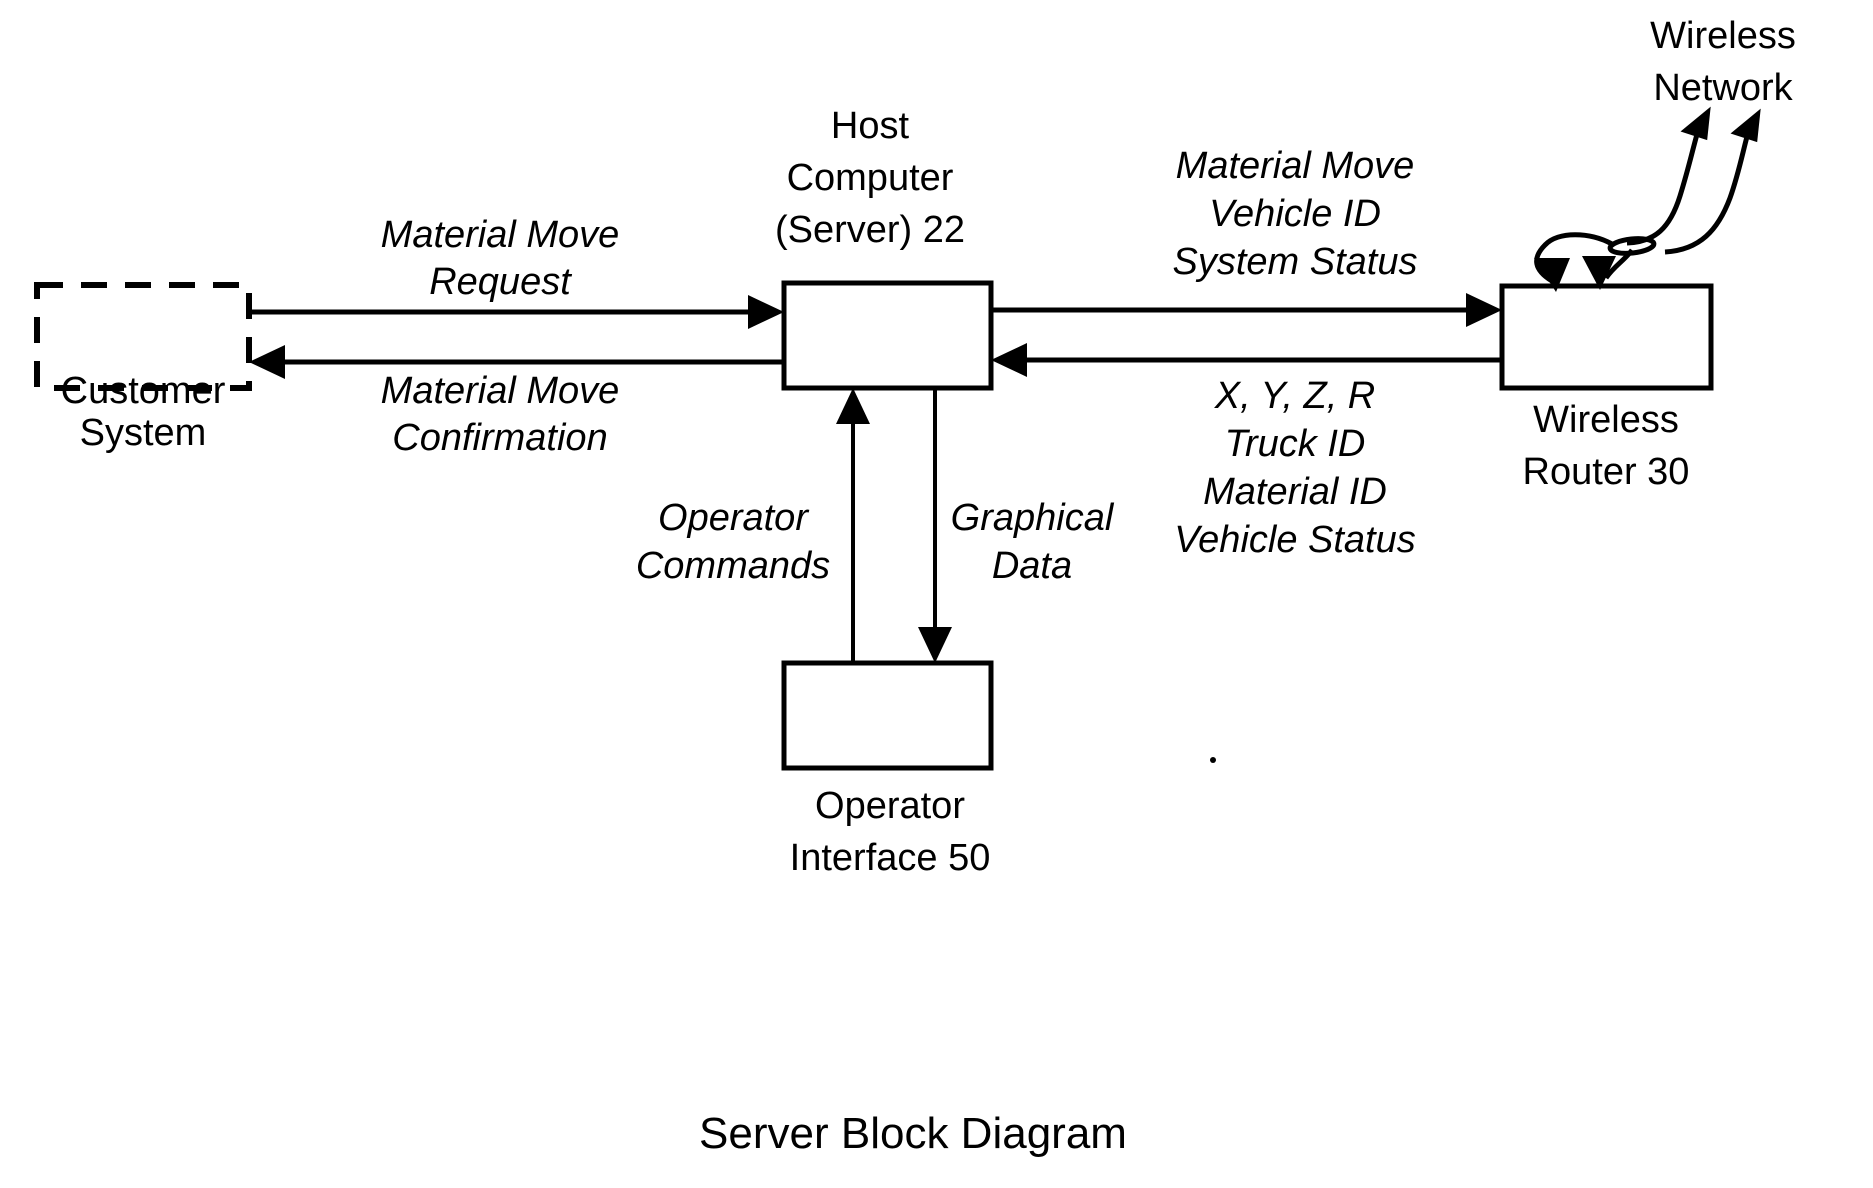 This screenshot has height=1188, width=1873. What do you see at coordinates (1033, 518) in the screenshot?
I see `graphical-data-label-line1: Graphical` at bounding box center [1033, 518].